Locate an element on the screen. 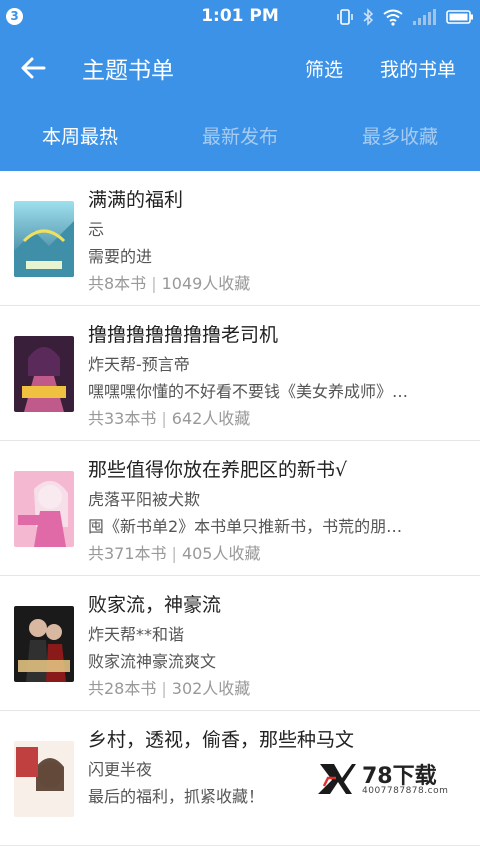 The height and width of the screenshot is (846, 480). back-button is located at coordinates (35, 68).